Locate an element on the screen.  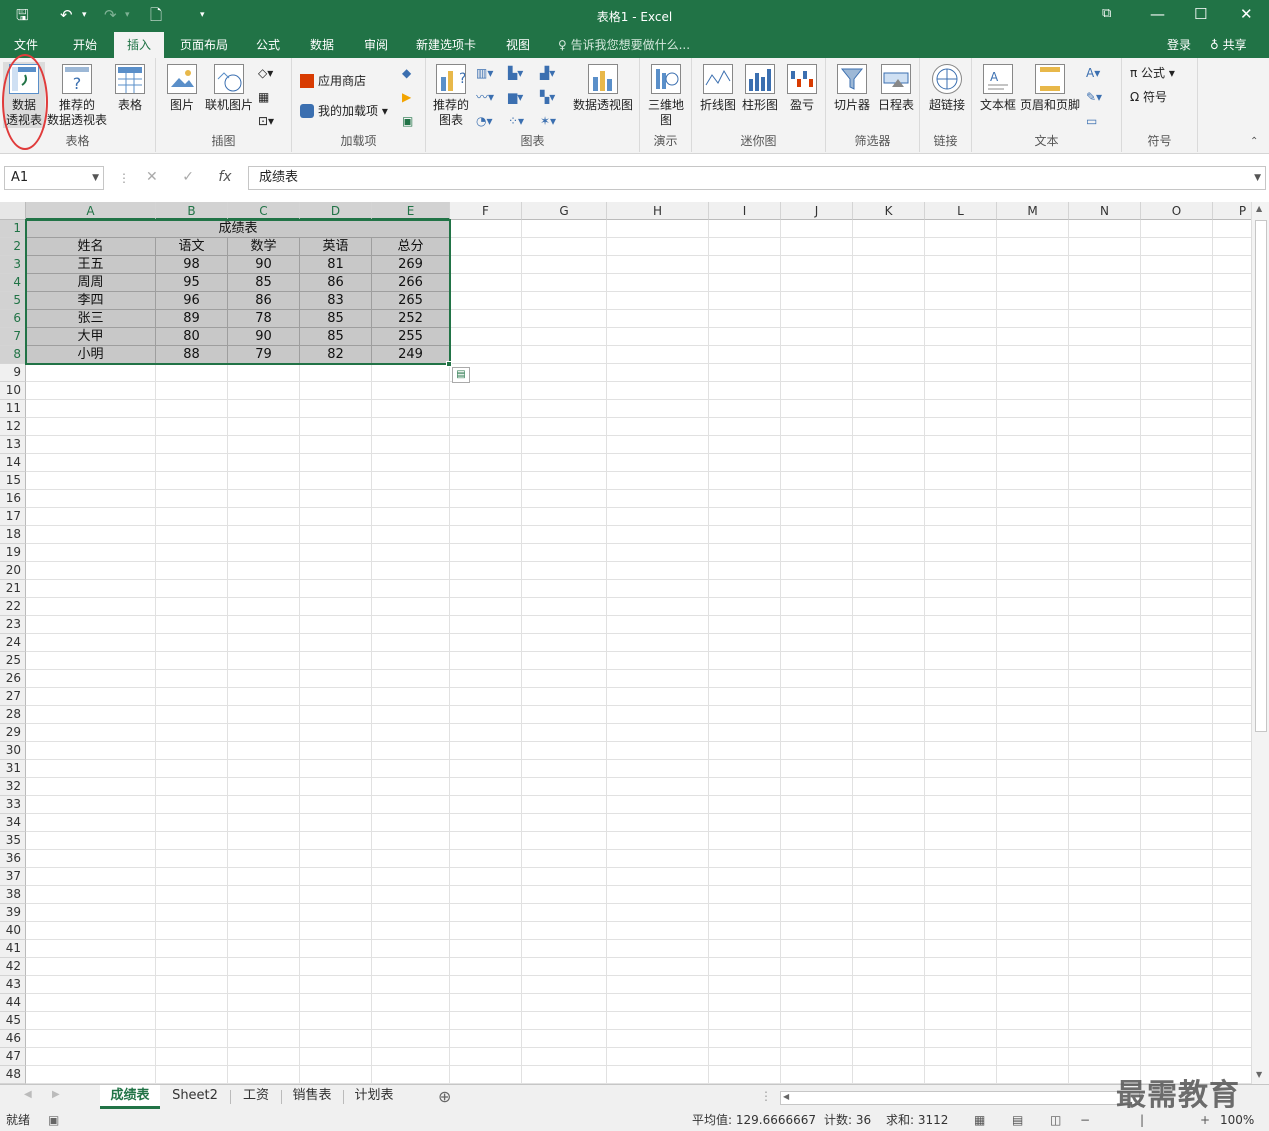
row-header-34: 34 is located at coordinates (13, 823).